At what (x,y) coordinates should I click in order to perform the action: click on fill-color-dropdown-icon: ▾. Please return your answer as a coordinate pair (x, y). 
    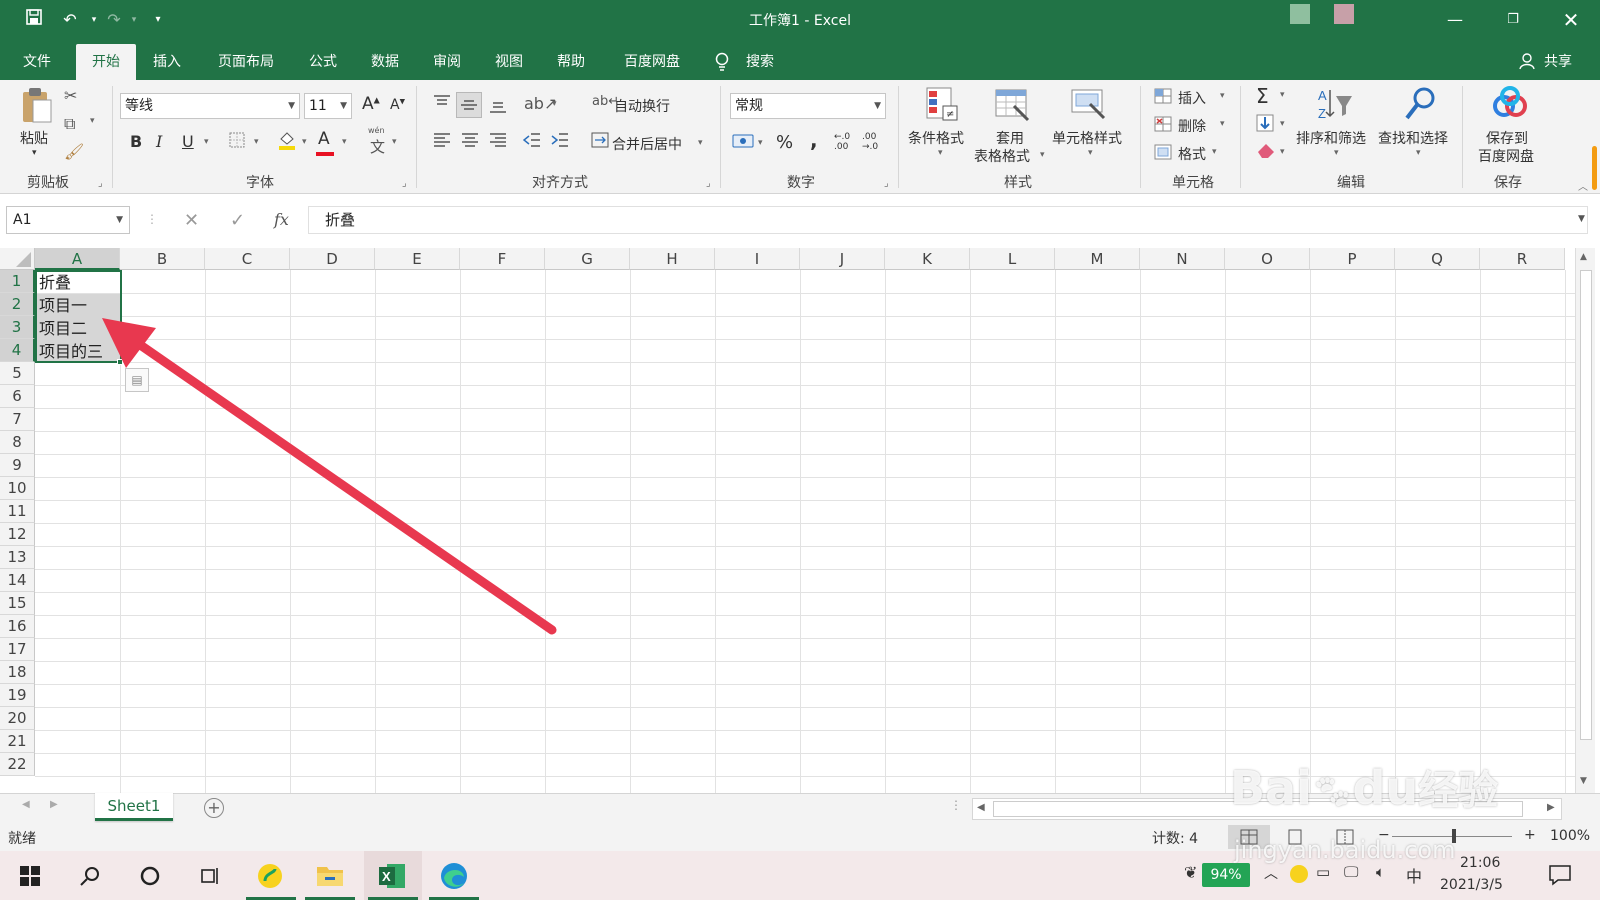
    Looking at the image, I should click on (304, 142).